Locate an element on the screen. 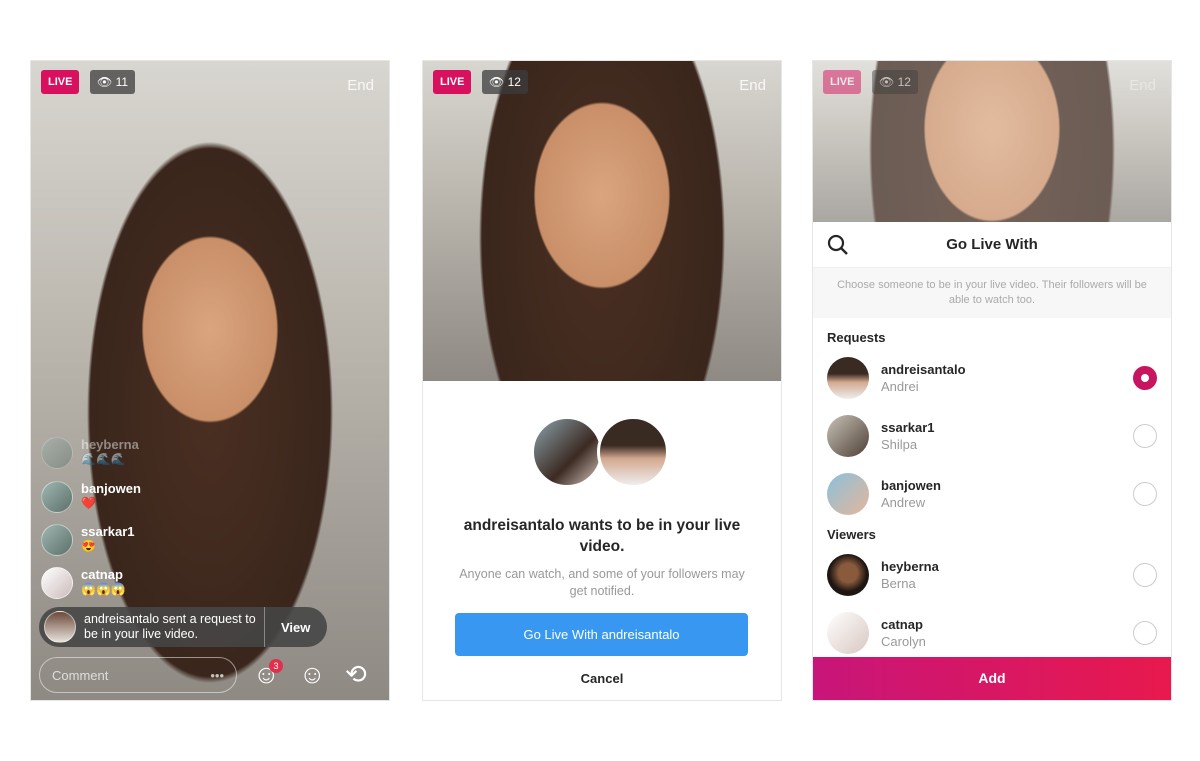 The width and height of the screenshot is (1200, 761). search-icon is located at coordinates (838, 245).